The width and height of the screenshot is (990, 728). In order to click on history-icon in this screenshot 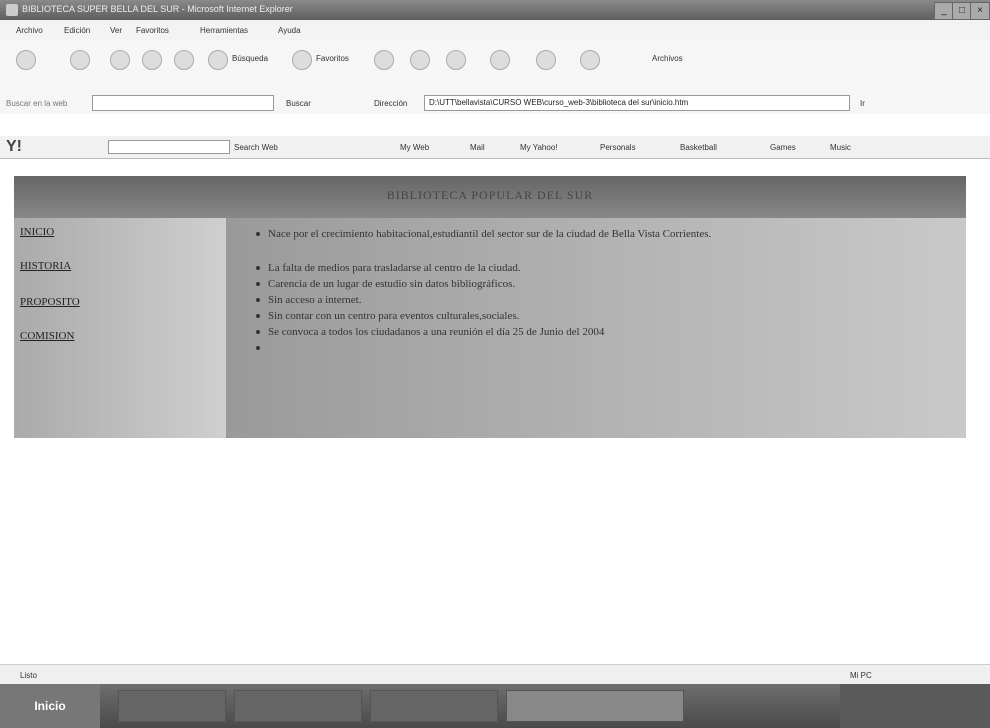, I will do `click(420, 60)`.